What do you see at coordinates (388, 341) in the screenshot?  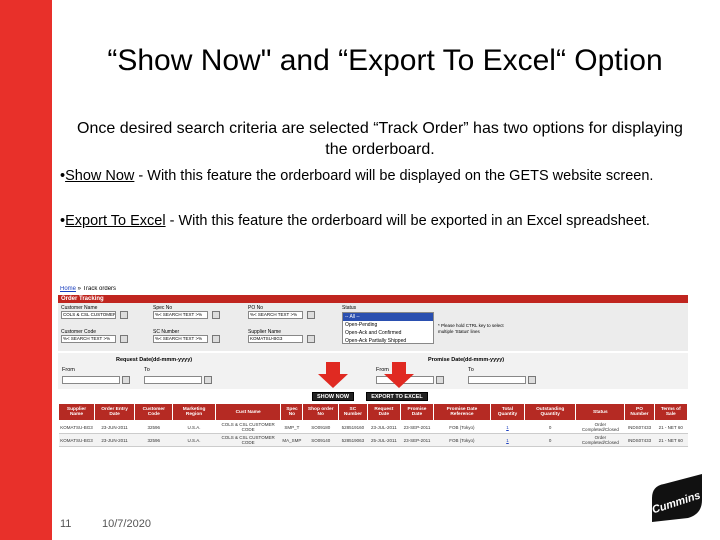 I see `status-option: Open-Ack Partially Shipped` at bounding box center [388, 341].